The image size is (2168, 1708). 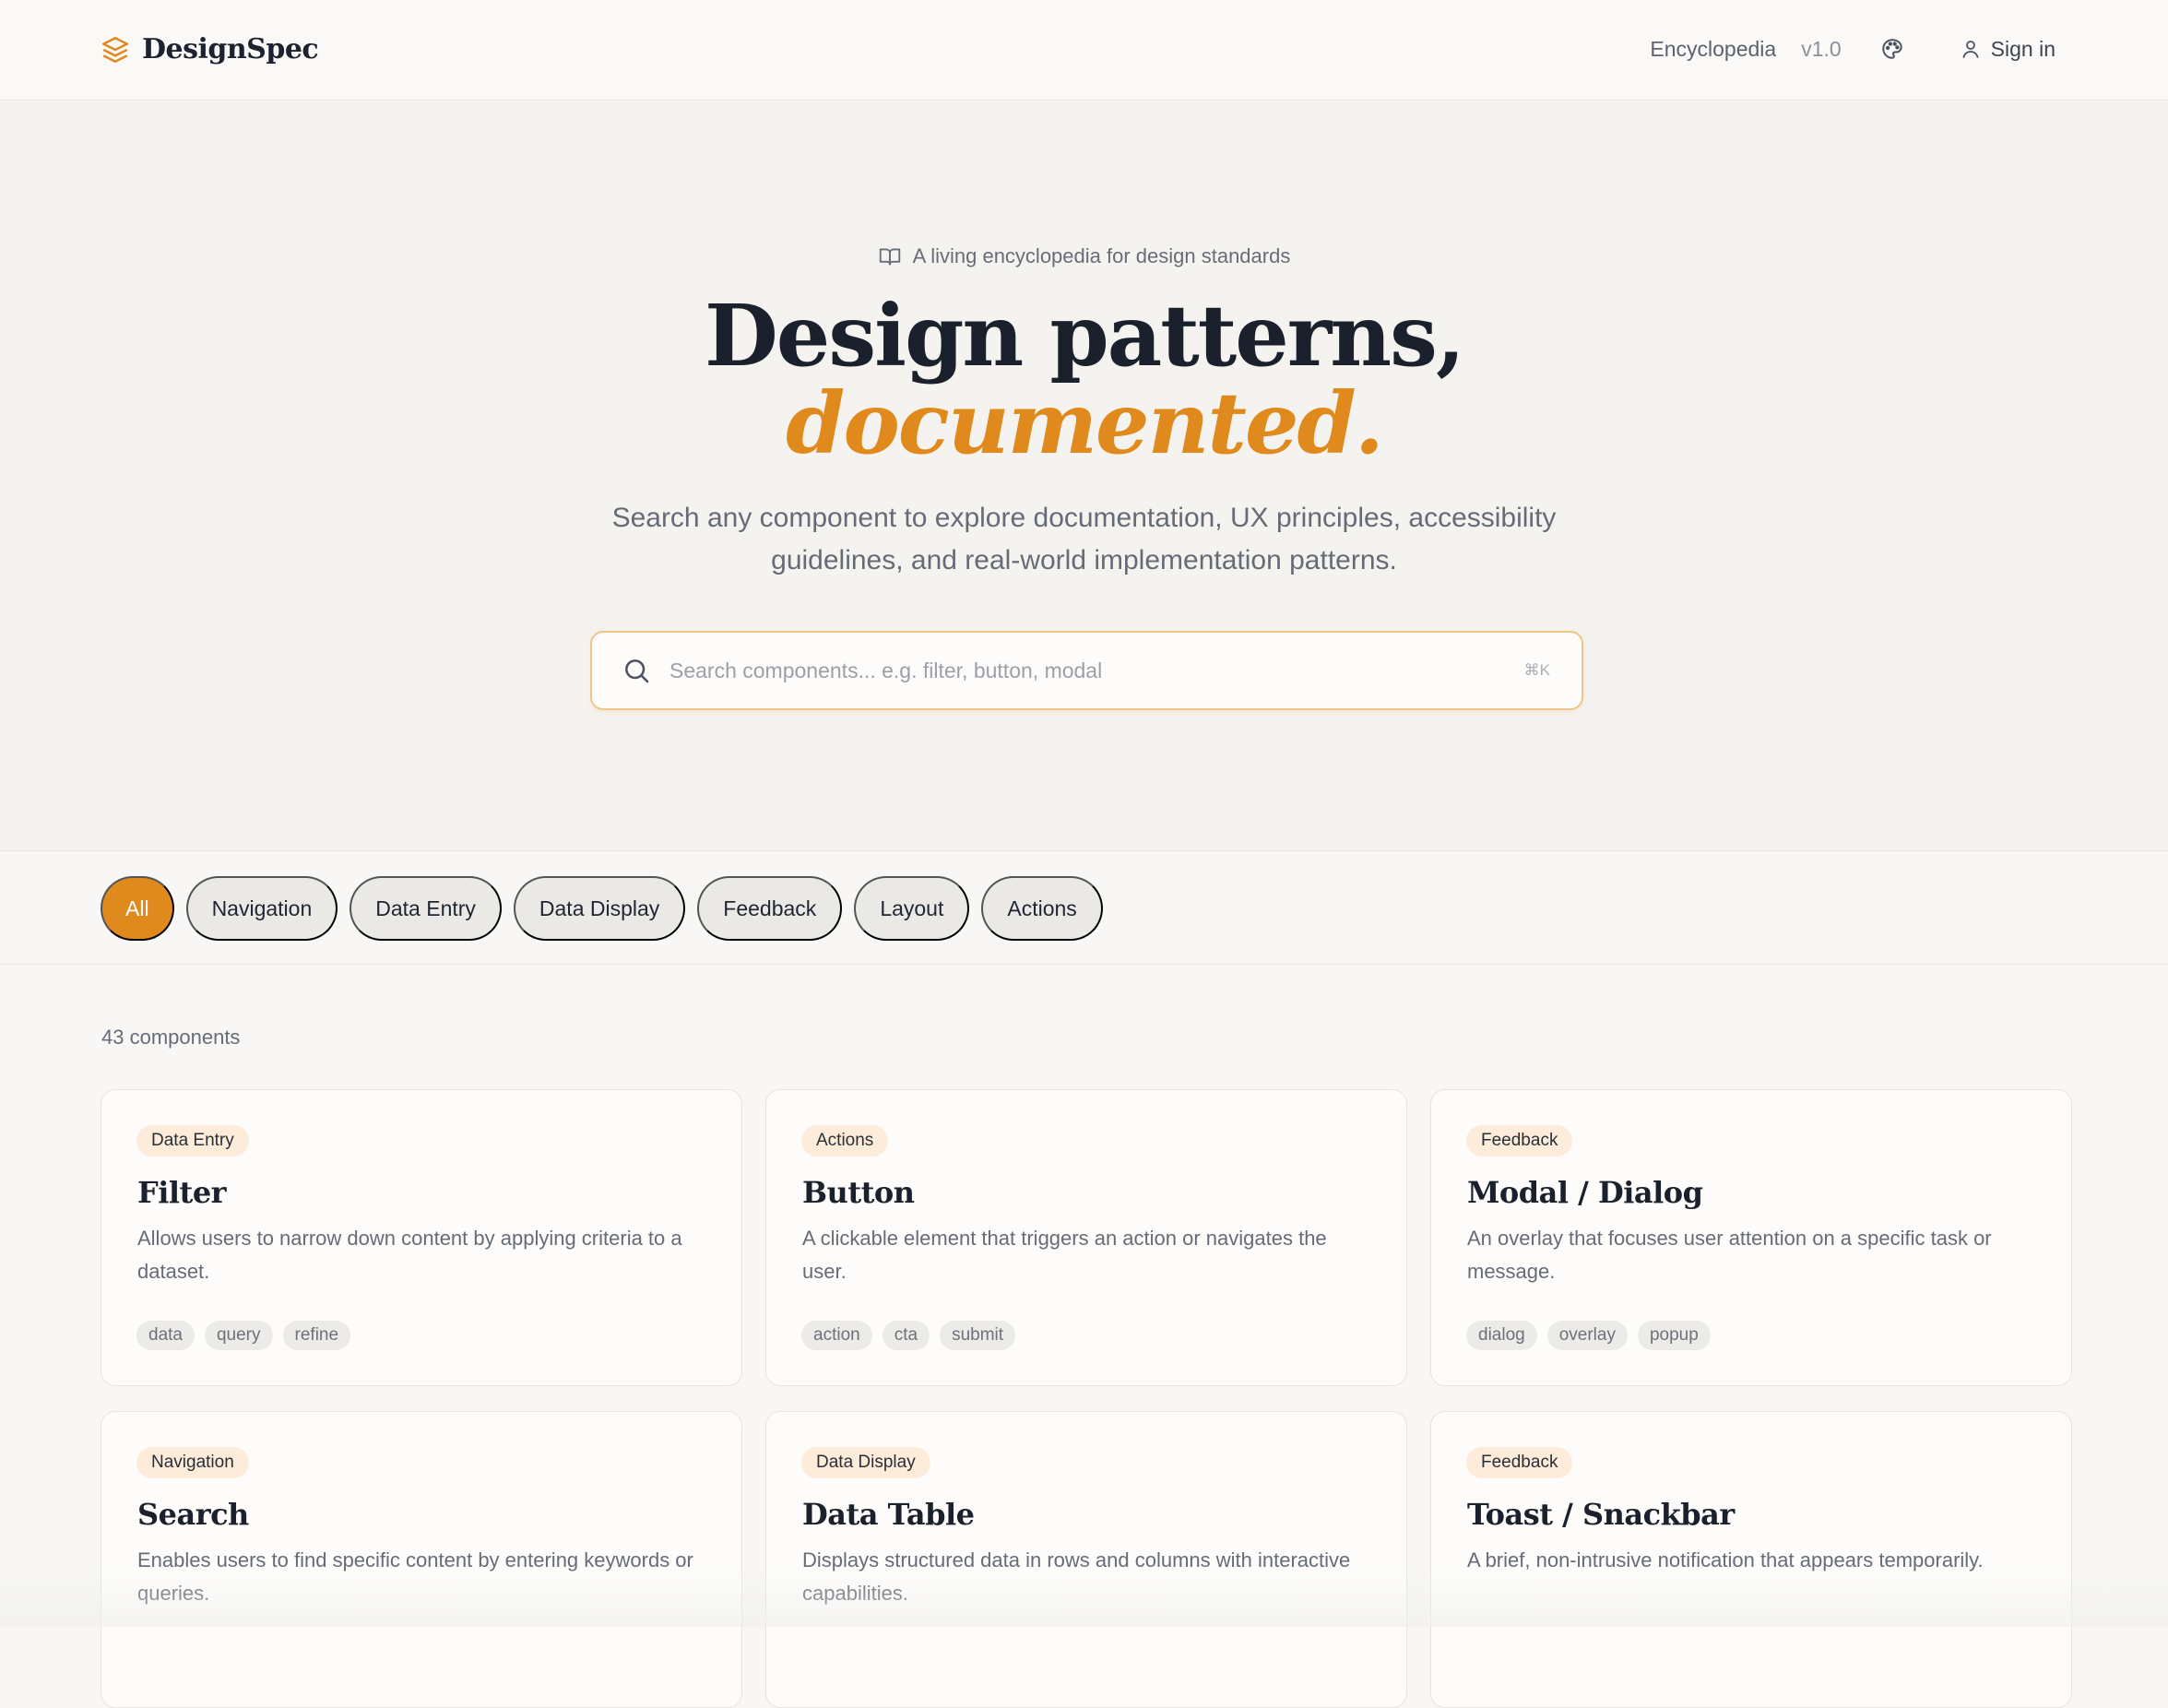 I want to click on keyword-list: data query refine, so click(x=244, y=1336).